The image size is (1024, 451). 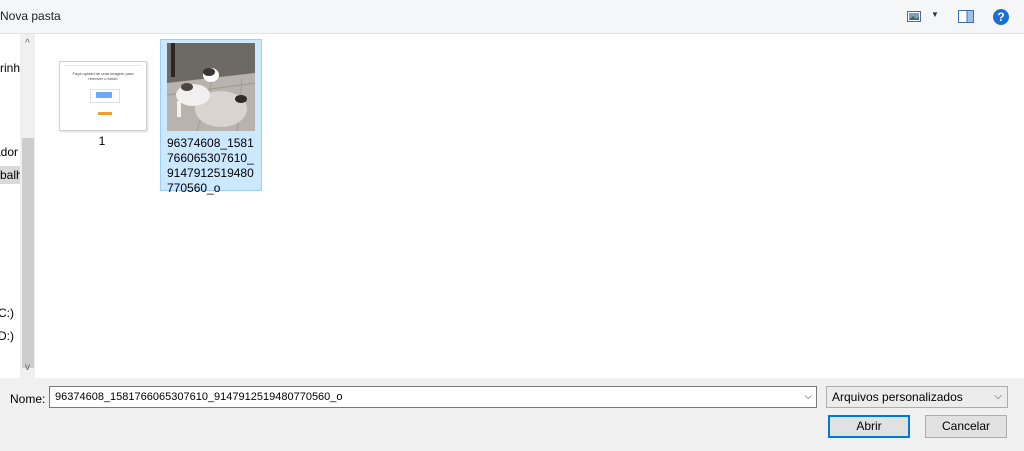 What do you see at coordinates (7, 313) in the screenshot?
I see `nav-item-drive-c: (C:)` at bounding box center [7, 313].